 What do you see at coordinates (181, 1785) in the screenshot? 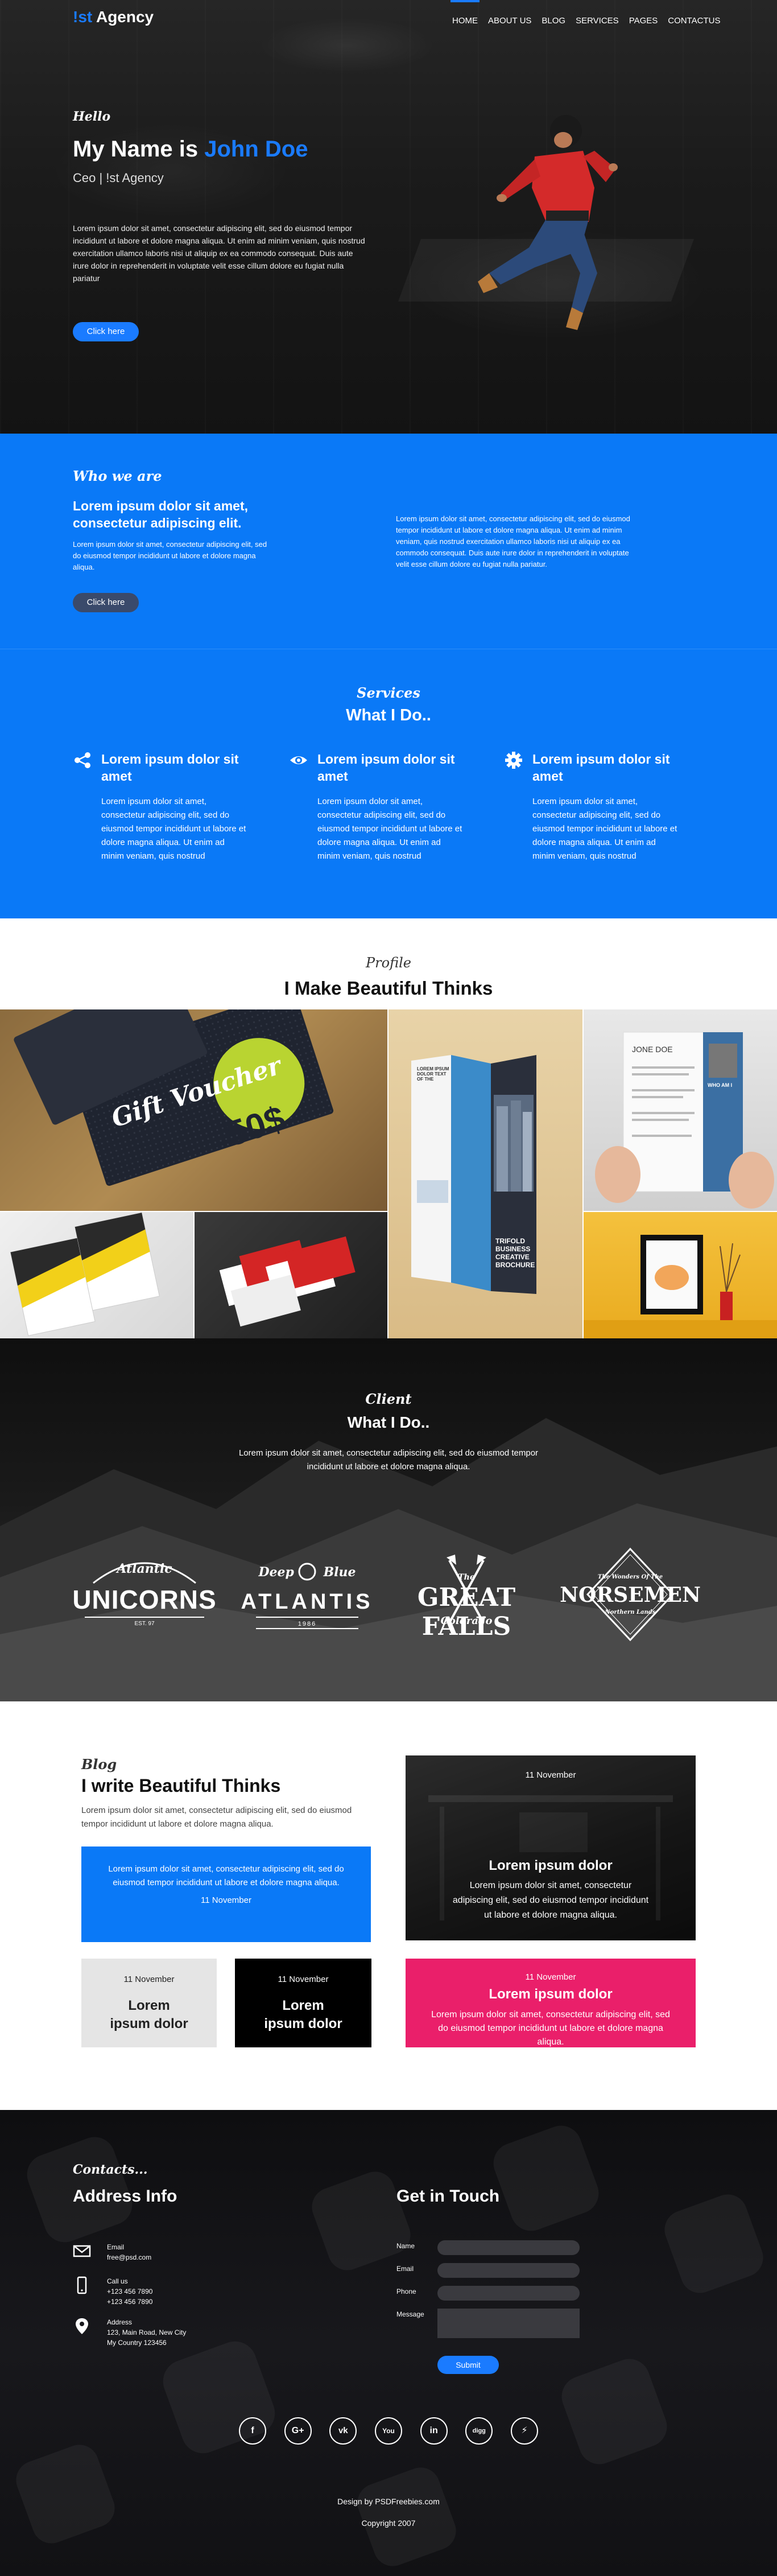
I see `blog-title: I write Beautiful Thinks` at bounding box center [181, 1785].